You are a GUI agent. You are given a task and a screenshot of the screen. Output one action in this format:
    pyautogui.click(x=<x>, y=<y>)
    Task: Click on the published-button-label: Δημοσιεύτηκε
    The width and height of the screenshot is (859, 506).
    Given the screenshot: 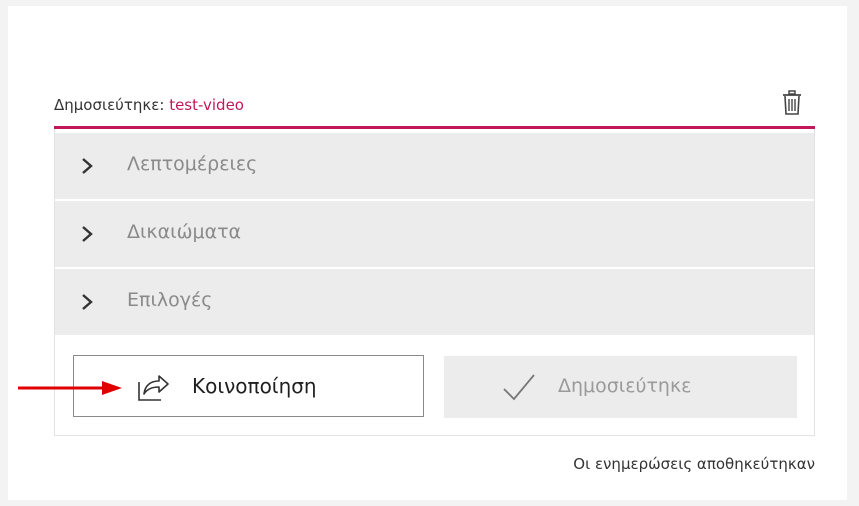 What is the action you would take?
    pyautogui.click(x=625, y=386)
    